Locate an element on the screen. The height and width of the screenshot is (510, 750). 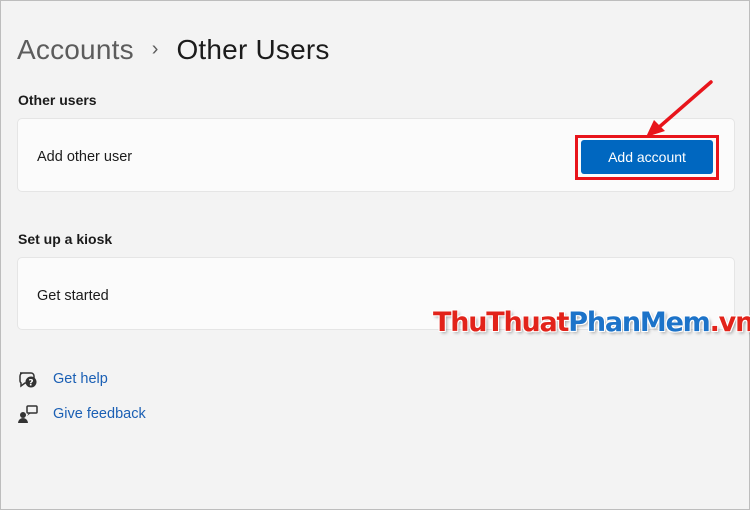
get-help-link-row: ? Get help is located at coordinates (62, 379).